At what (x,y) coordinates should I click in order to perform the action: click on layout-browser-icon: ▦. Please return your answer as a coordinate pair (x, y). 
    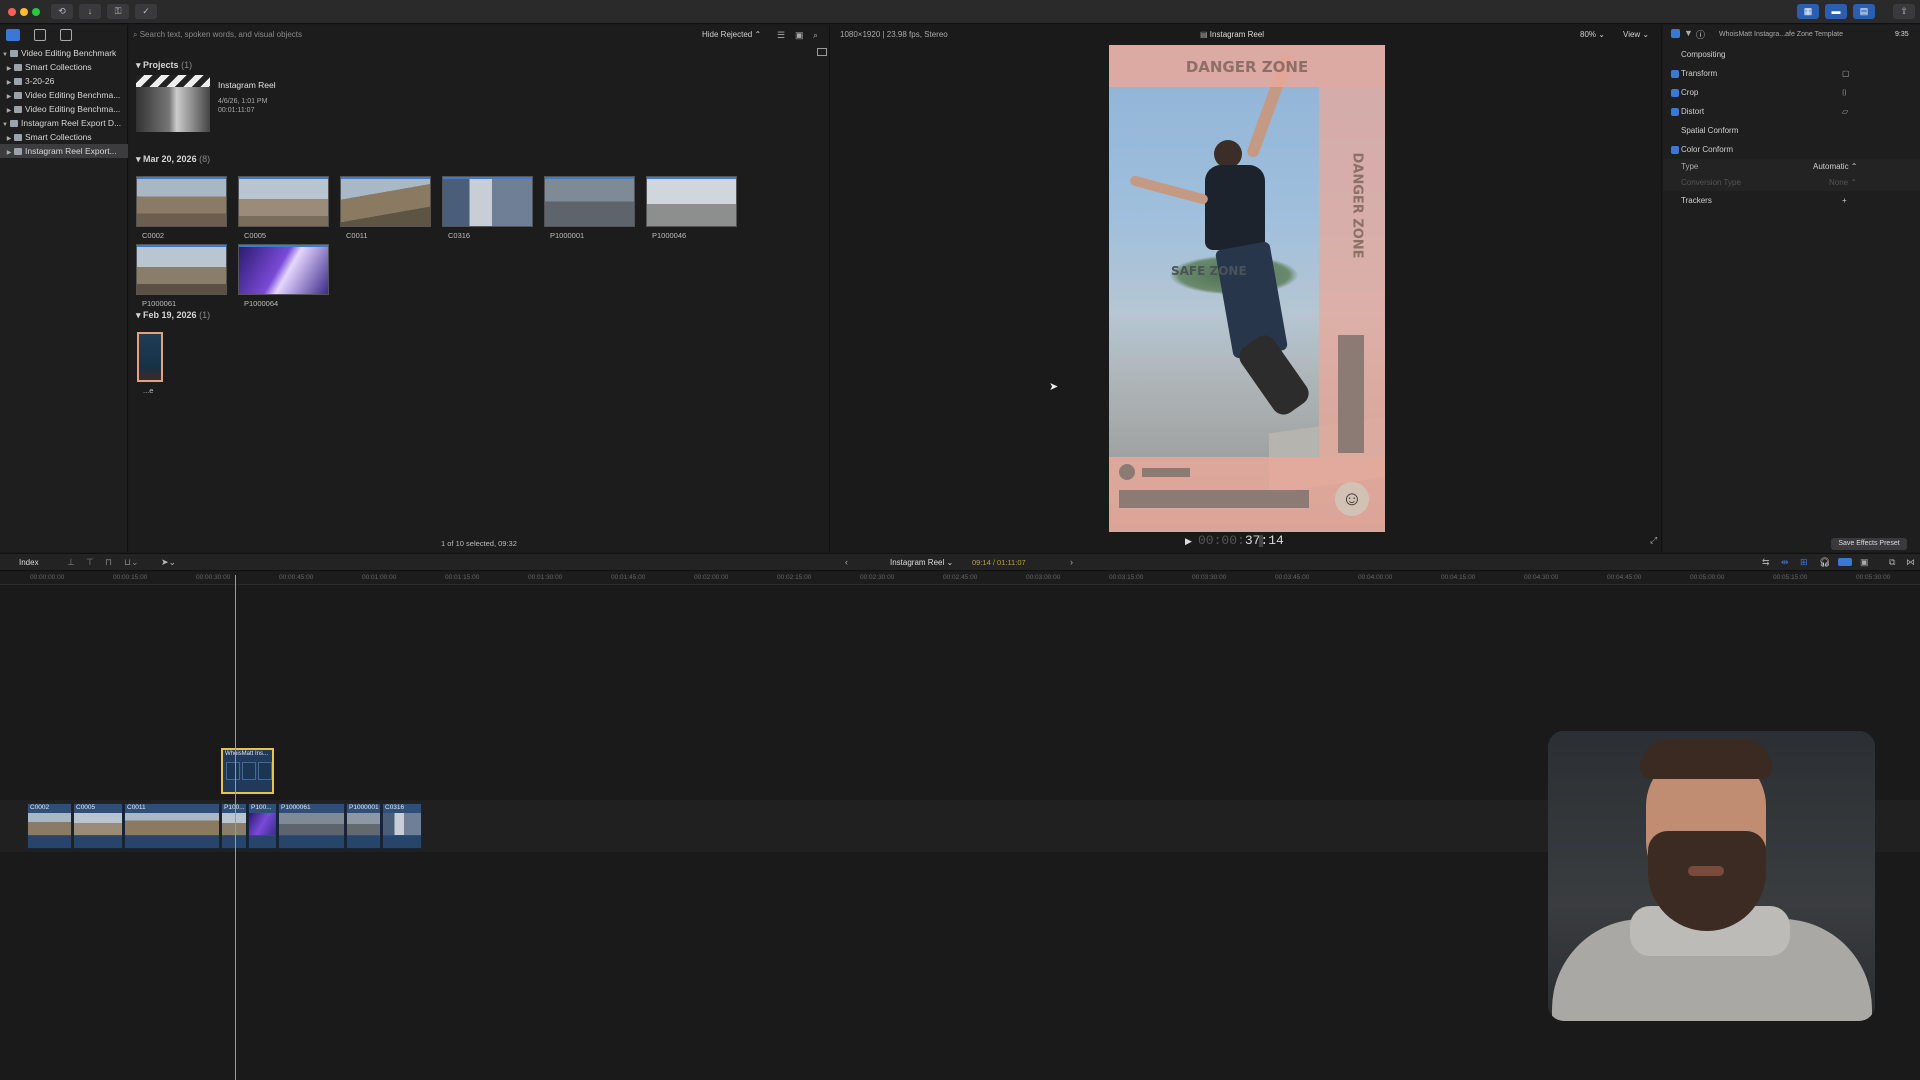
    Looking at the image, I should click on (1808, 11).